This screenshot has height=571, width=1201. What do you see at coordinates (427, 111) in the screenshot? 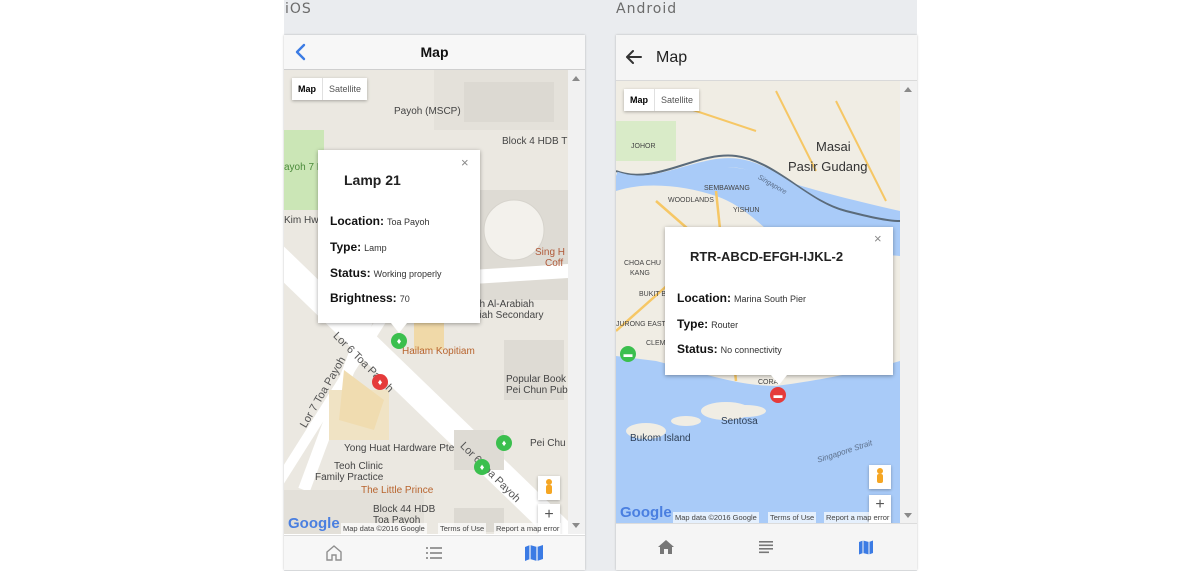
I see `map-label: Payoh (MSCP)` at bounding box center [427, 111].